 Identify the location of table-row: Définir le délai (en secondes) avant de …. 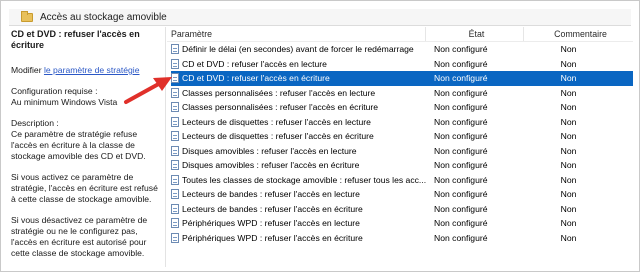
(400, 49).